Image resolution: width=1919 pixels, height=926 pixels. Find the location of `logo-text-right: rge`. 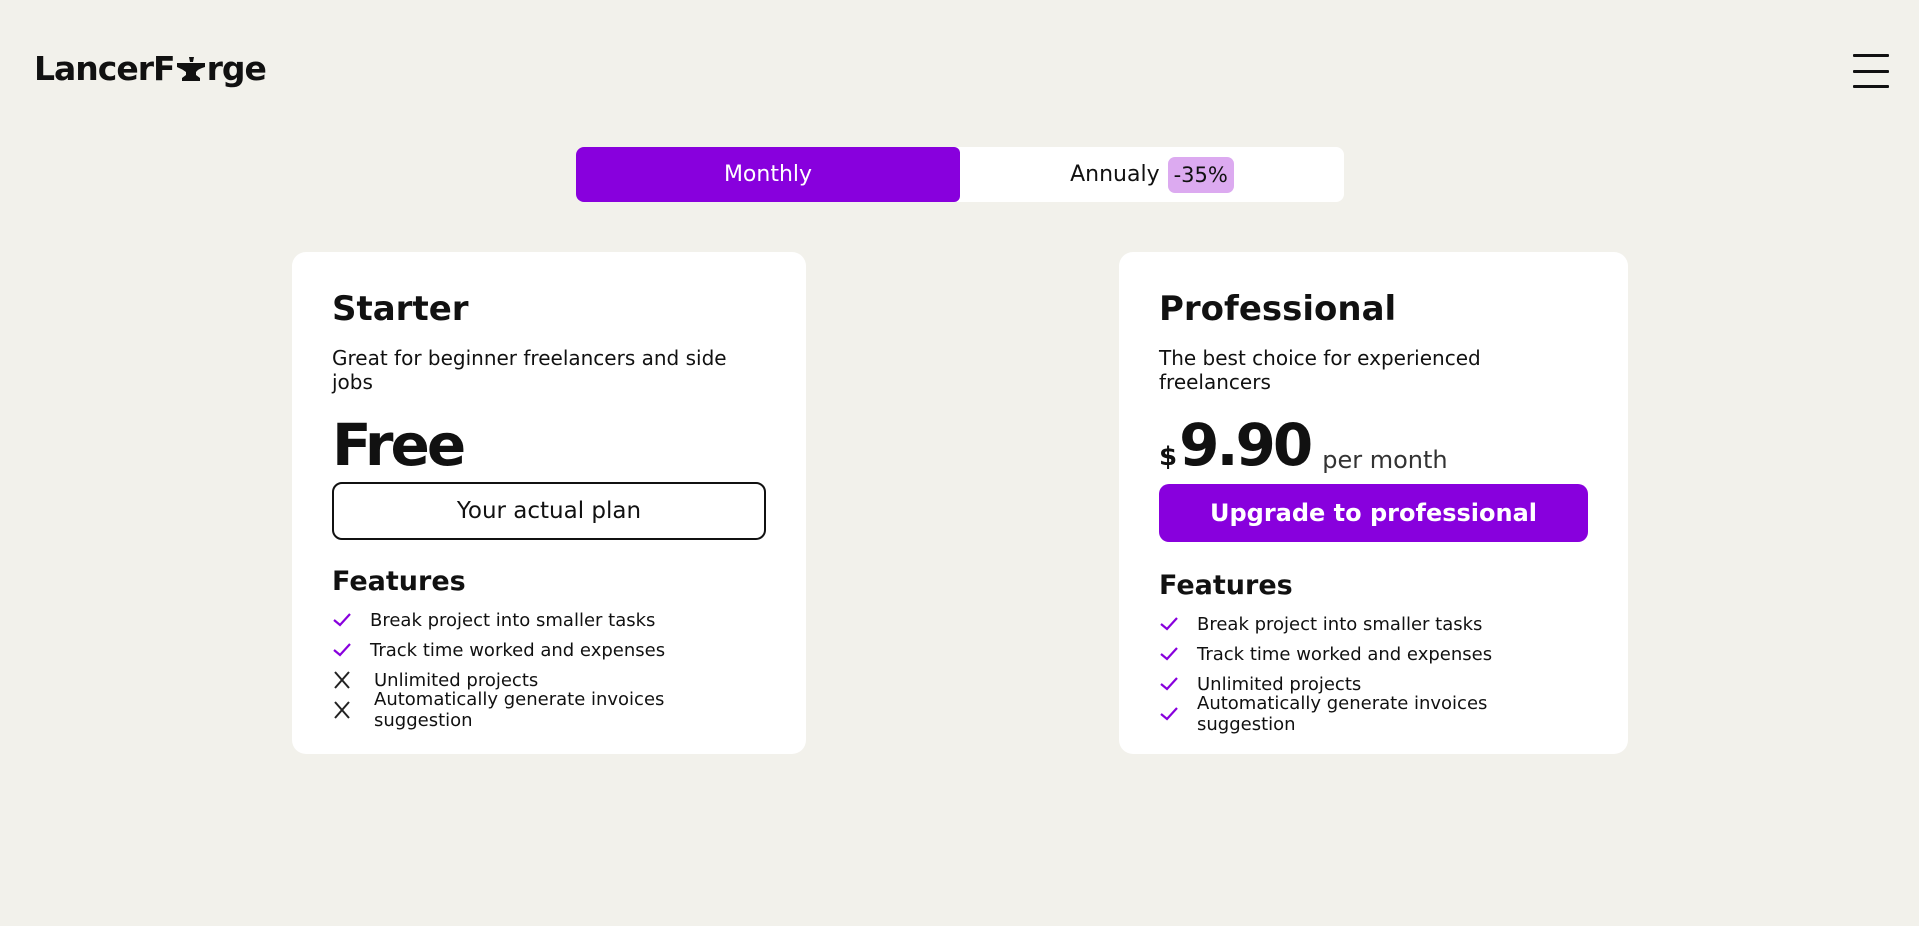

logo-text-right: rge is located at coordinates (236, 68).